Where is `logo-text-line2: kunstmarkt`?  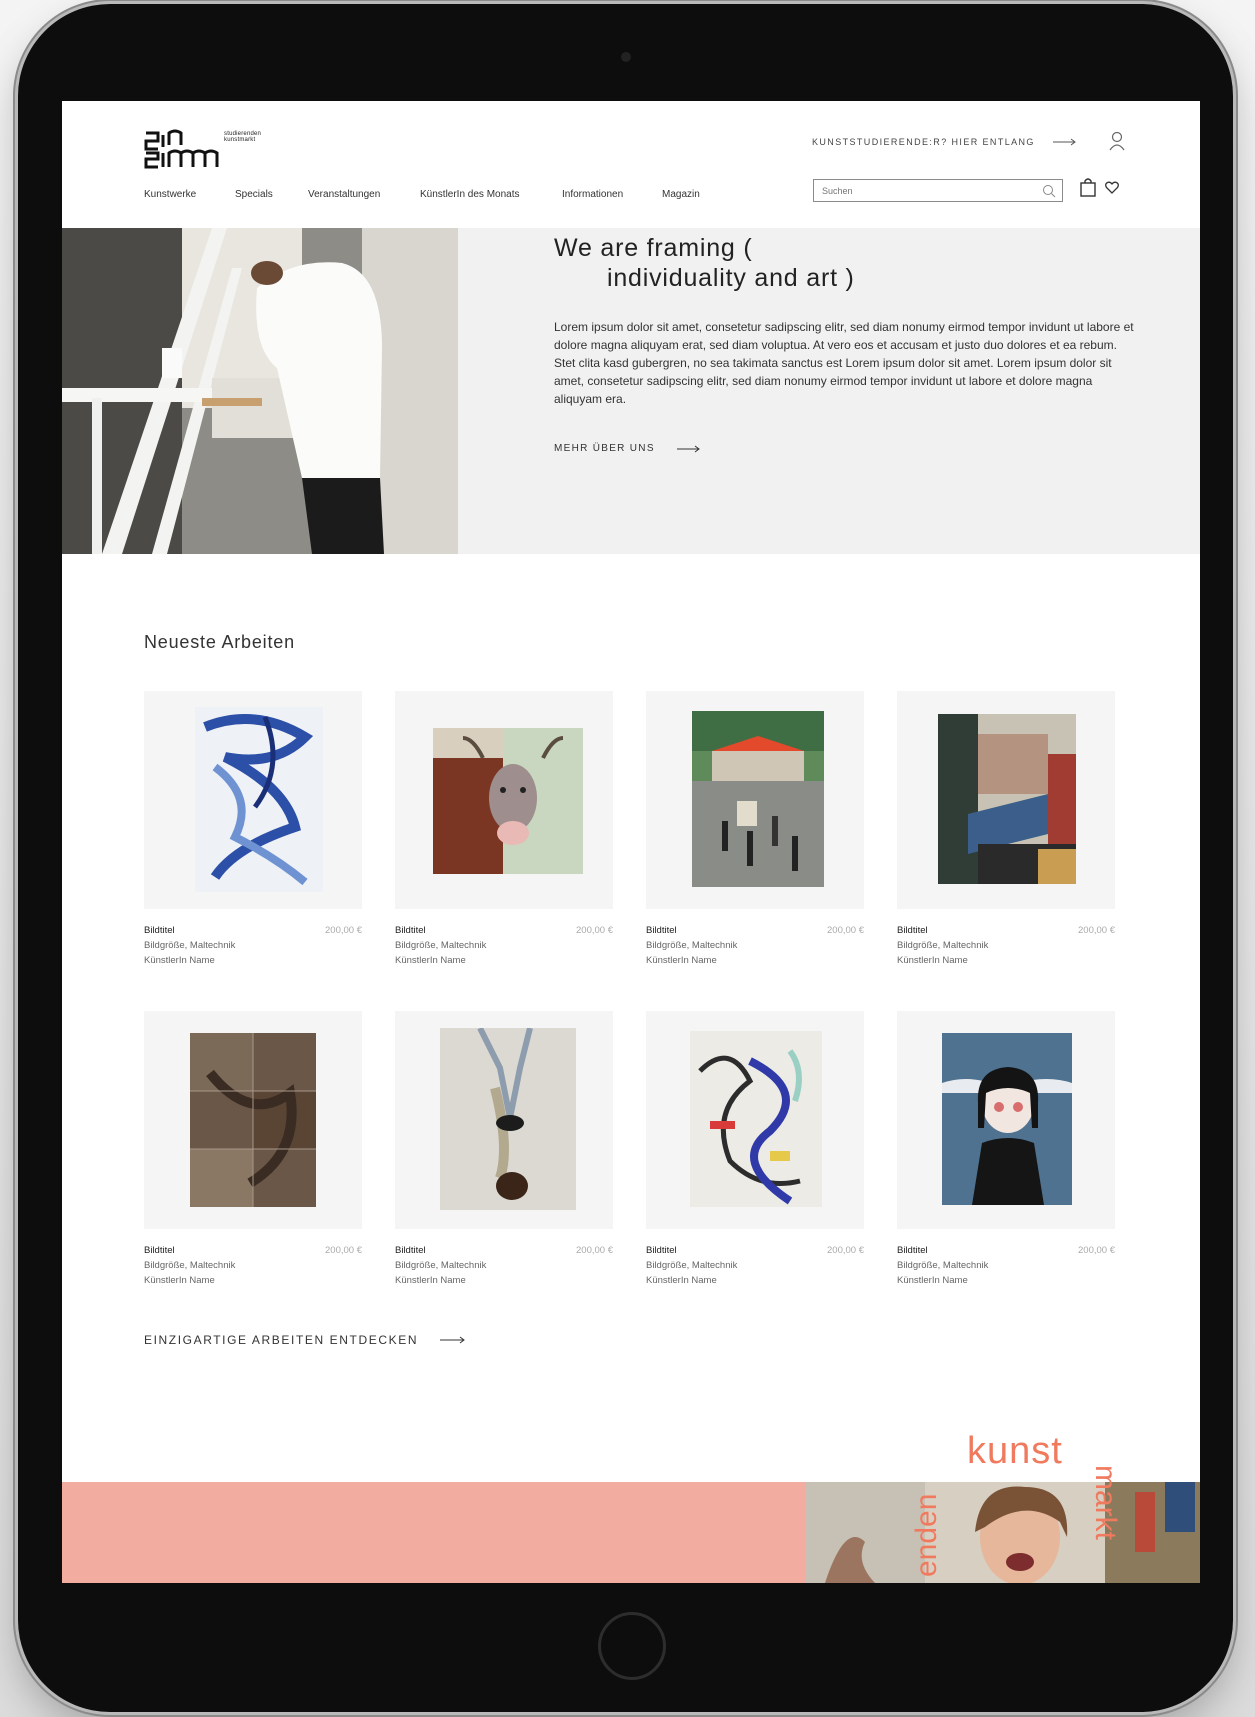 logo-text-line2: kunstmarkt is located at coordinates (240, 140).